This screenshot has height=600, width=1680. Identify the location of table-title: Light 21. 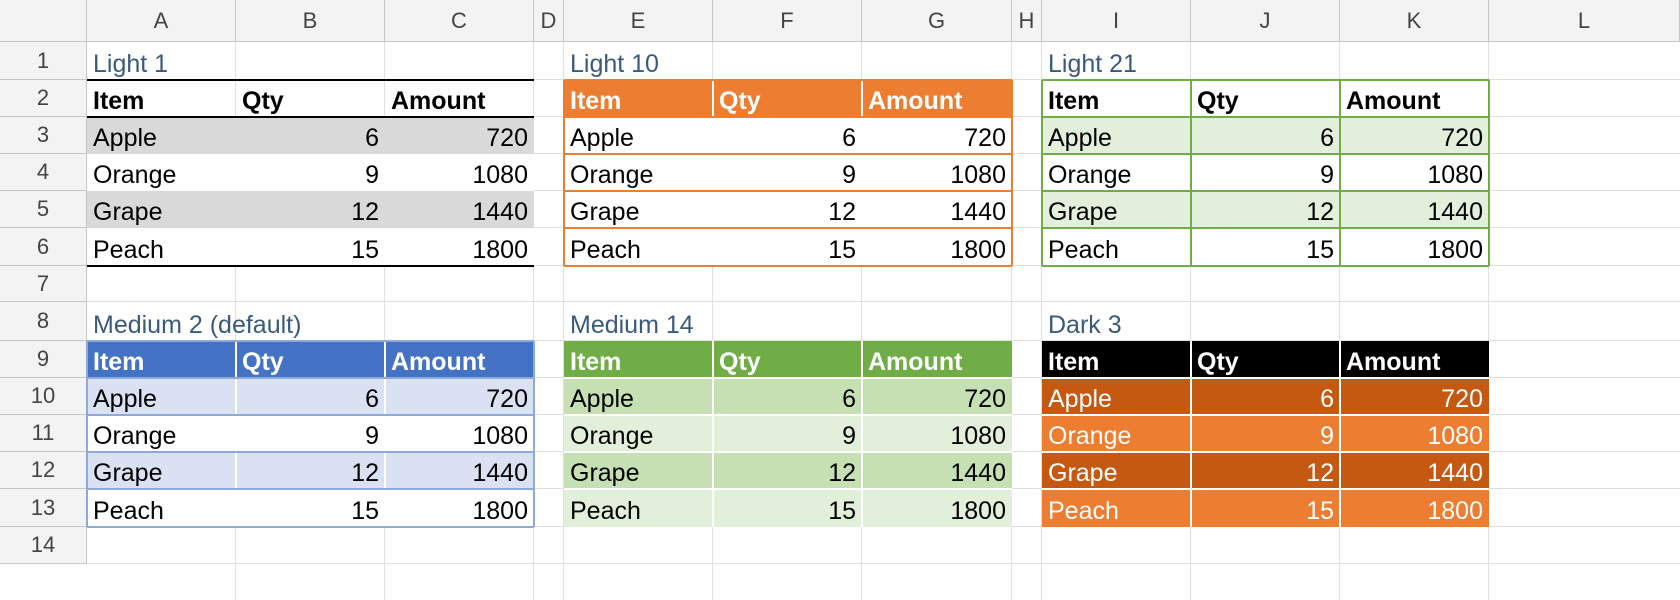
(1265, 61).